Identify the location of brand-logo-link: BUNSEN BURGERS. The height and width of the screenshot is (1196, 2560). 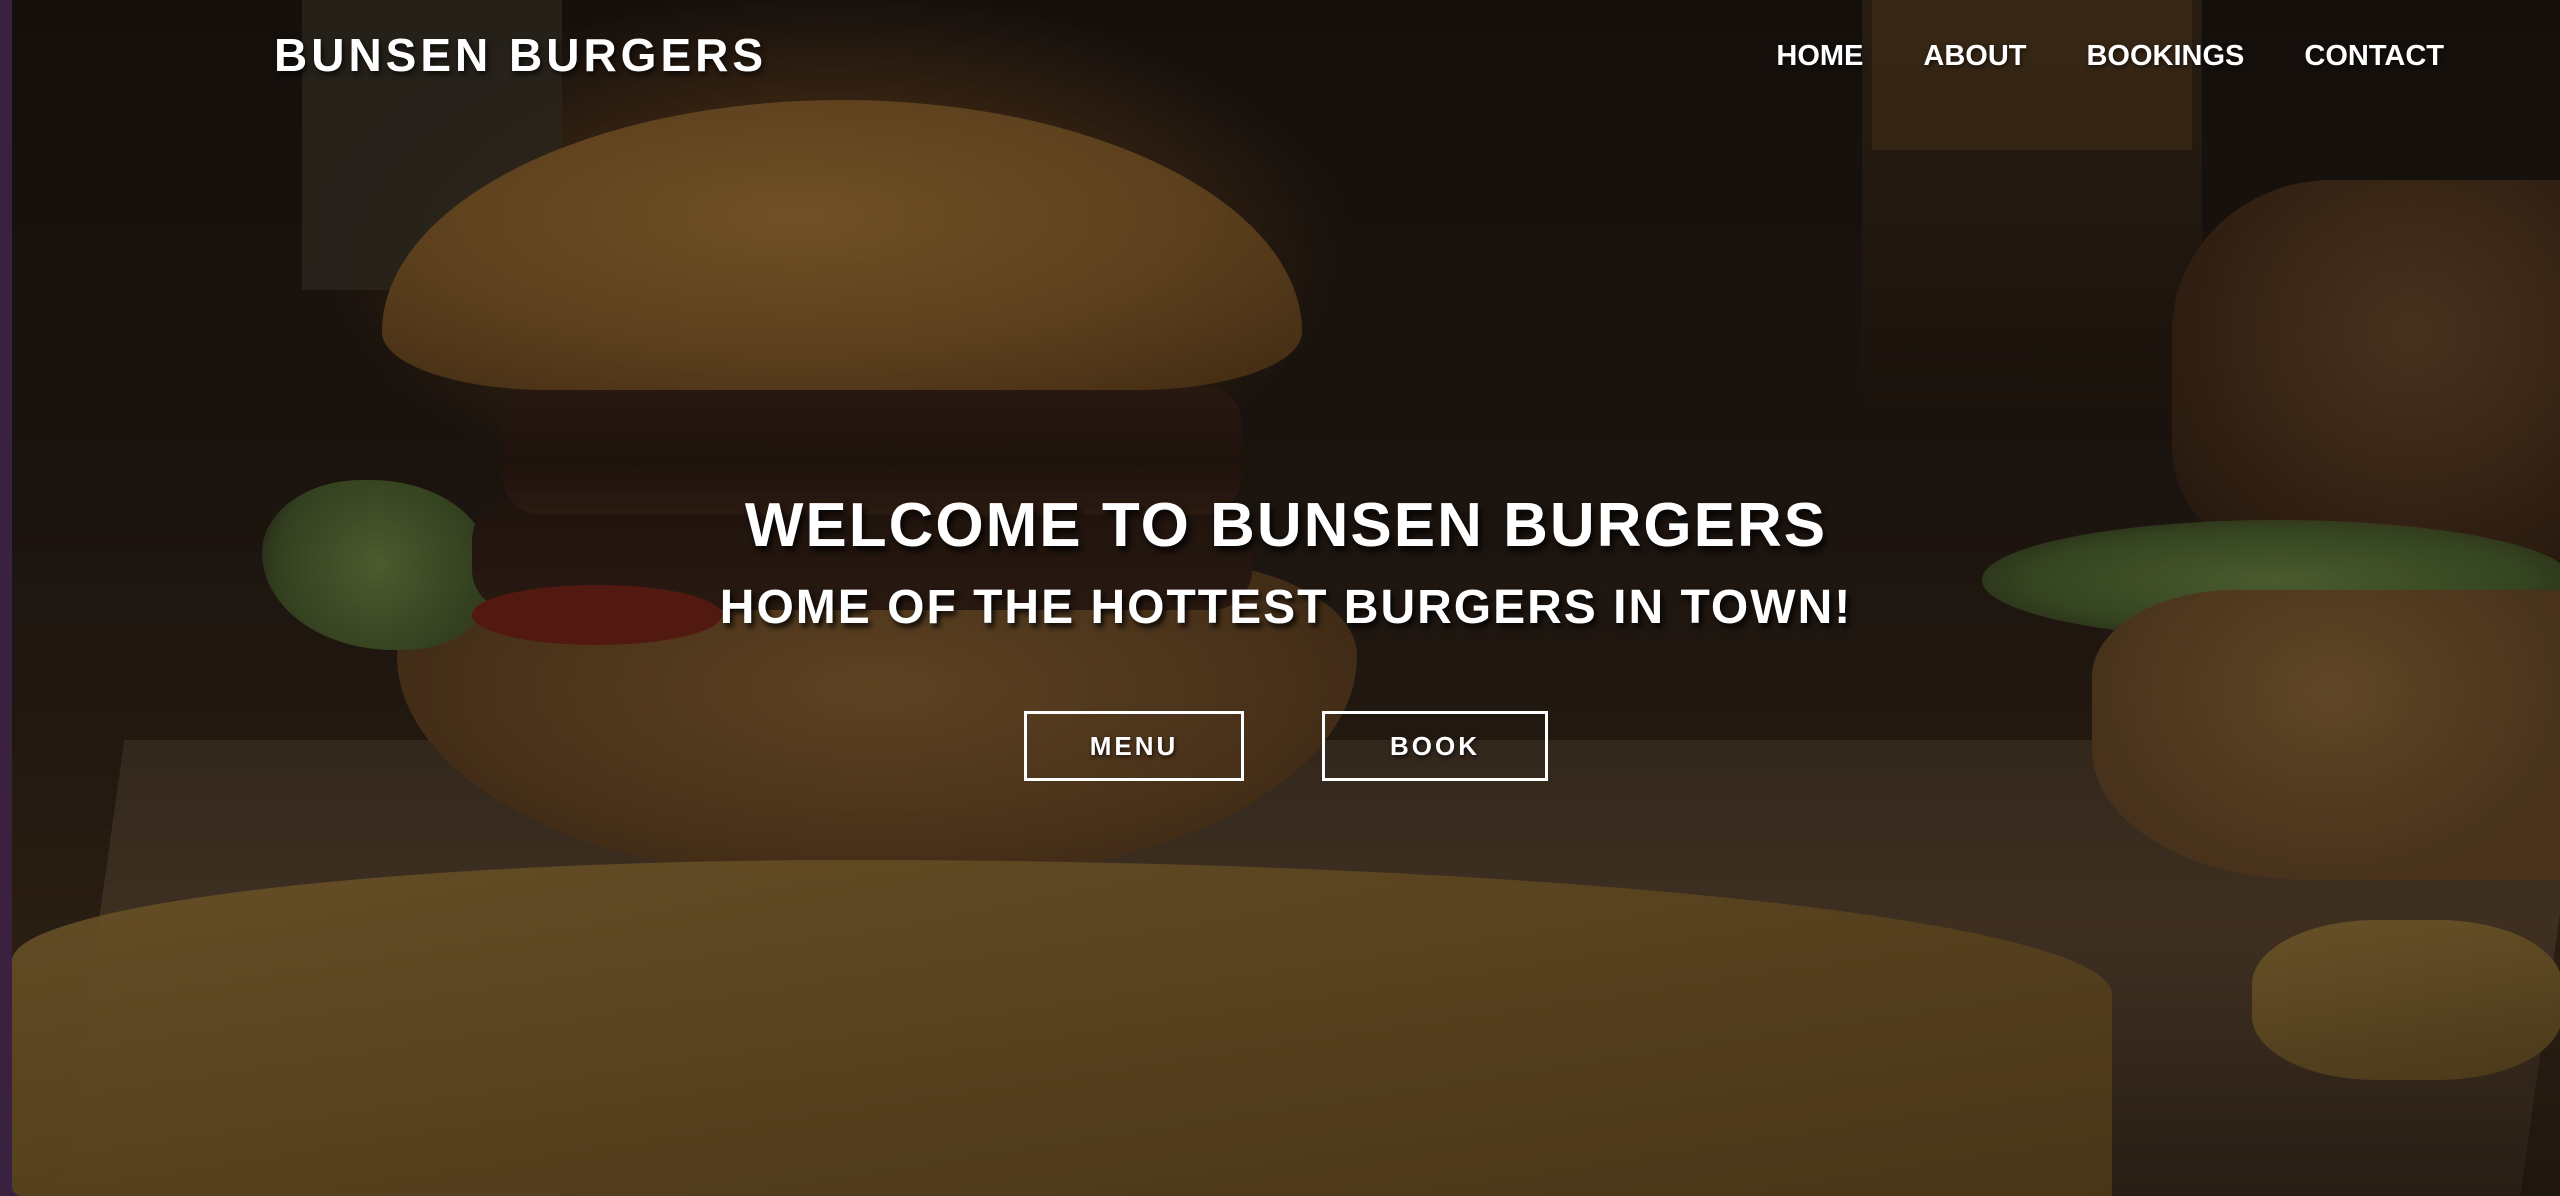
(520, 55).